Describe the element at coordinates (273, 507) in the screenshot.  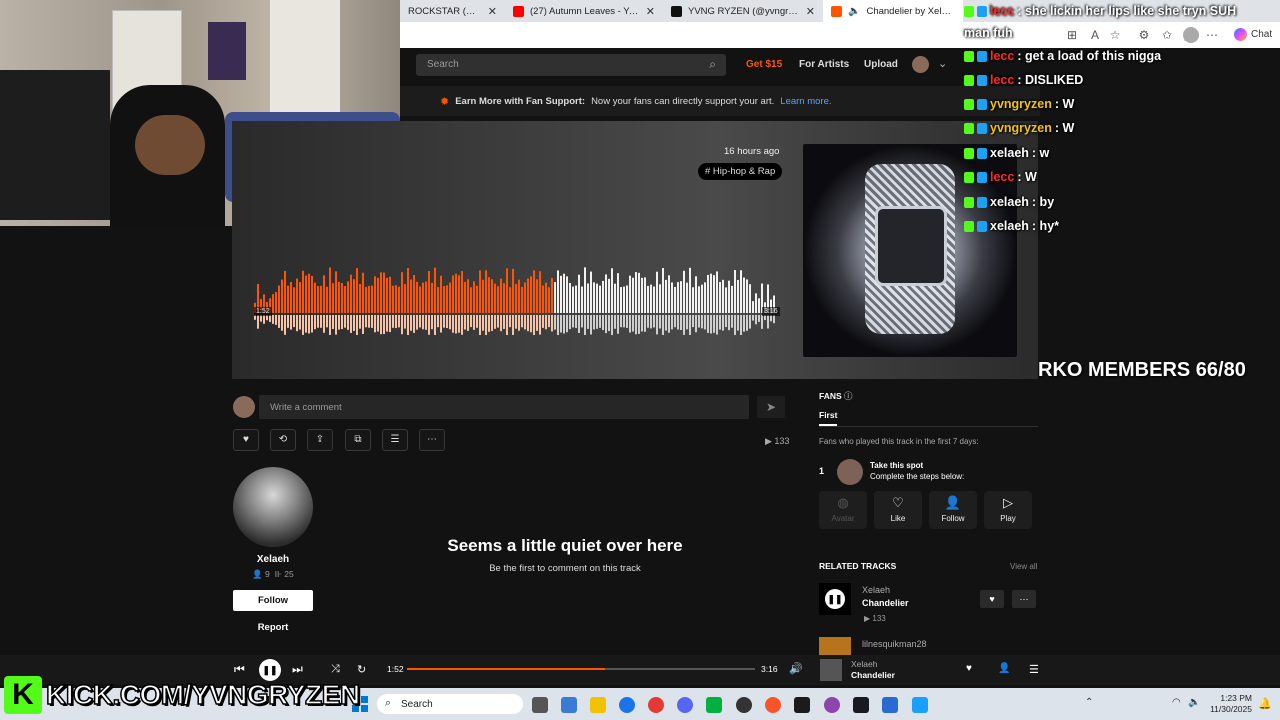
I see `artist-avatar` at that location.